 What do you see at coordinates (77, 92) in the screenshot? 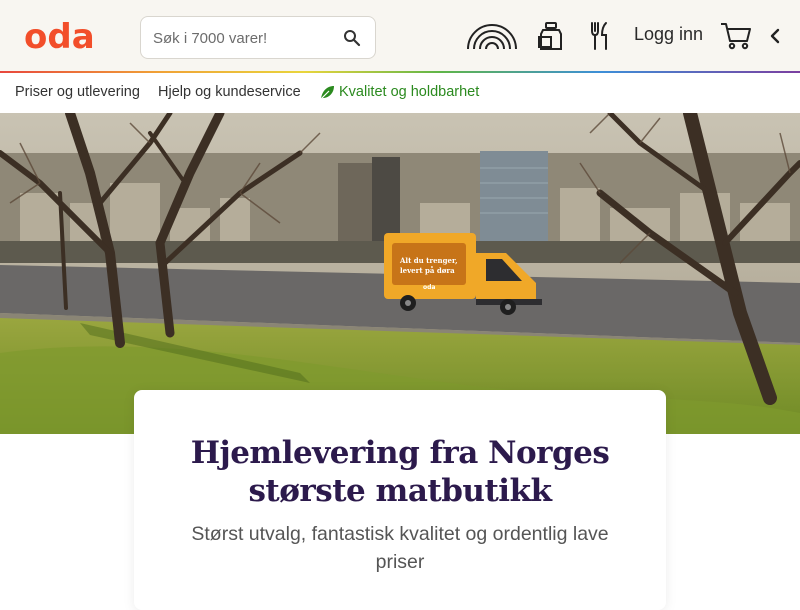
I see `nav-link-prices: Priser og utlevering` at bounding box center [77, 92].